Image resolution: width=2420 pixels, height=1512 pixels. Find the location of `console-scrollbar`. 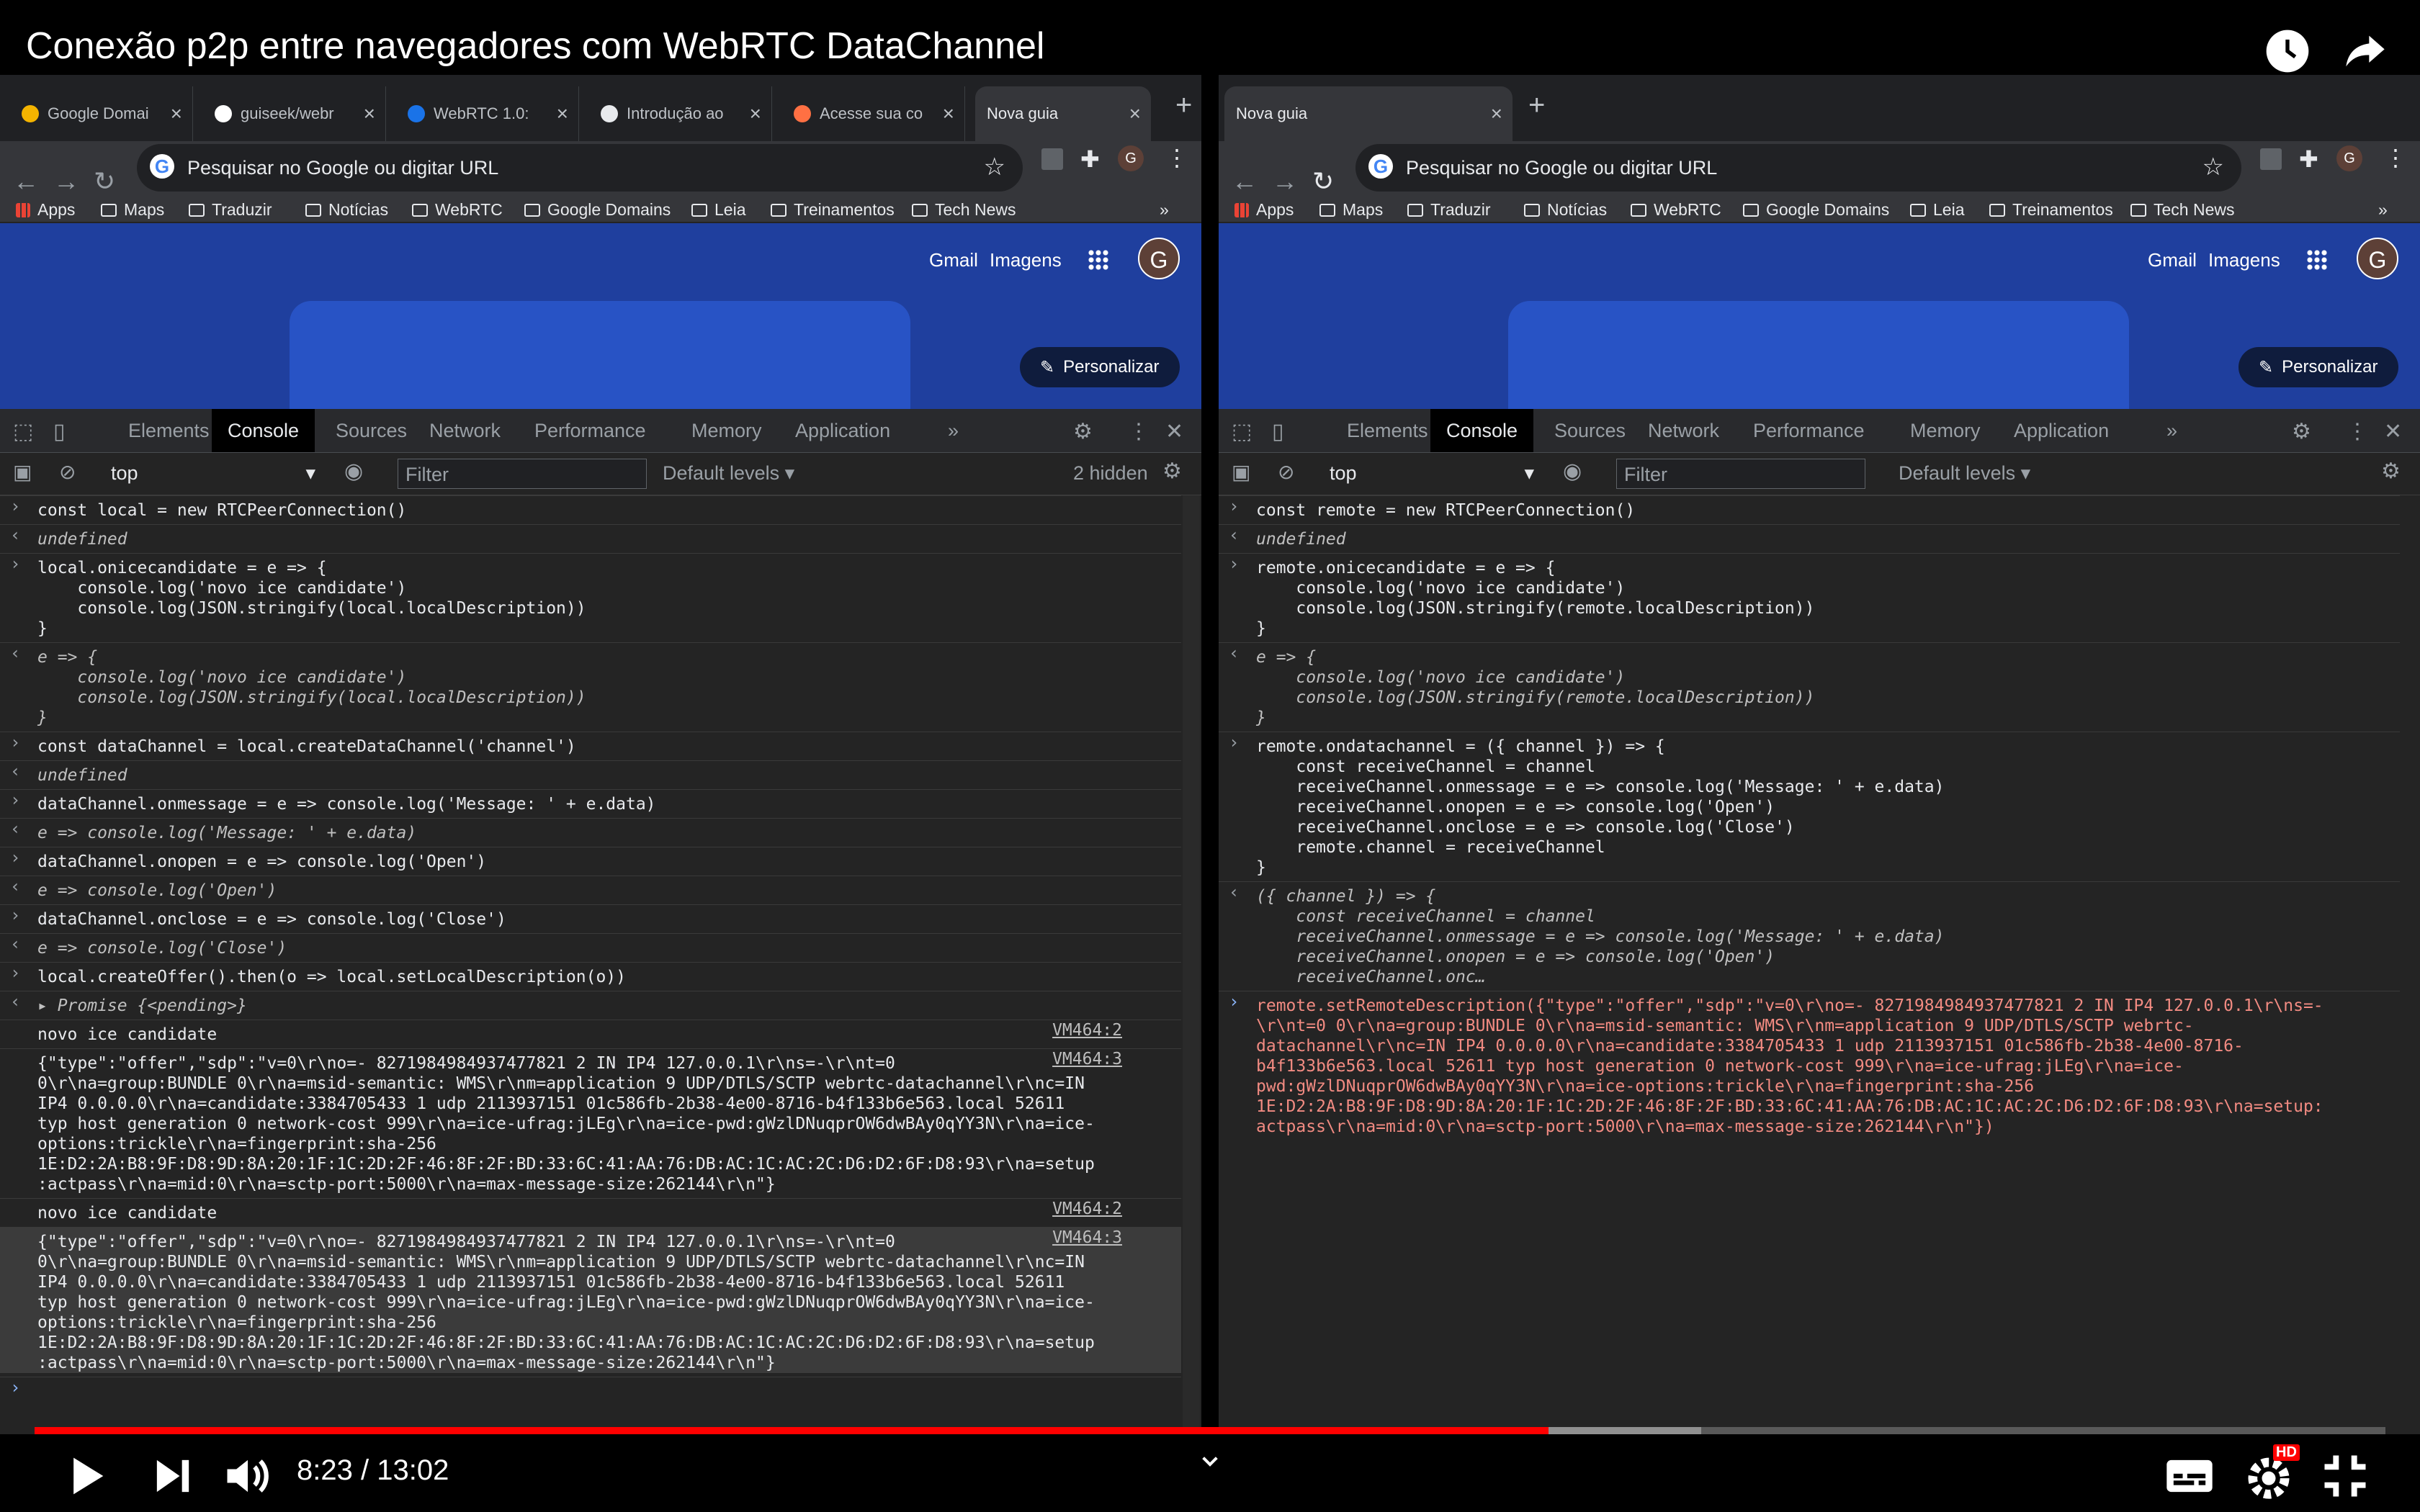

console-scrollbar is located at coordinates (1191, 964).